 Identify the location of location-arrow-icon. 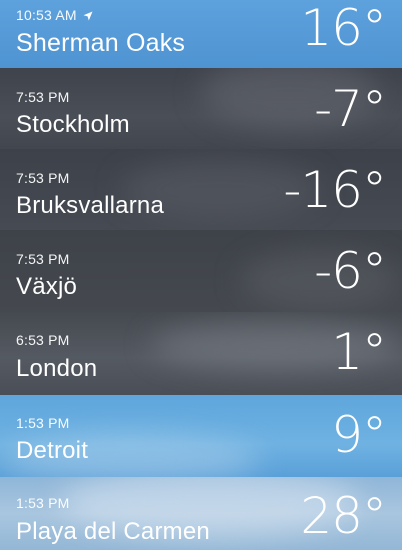
(88, 16).